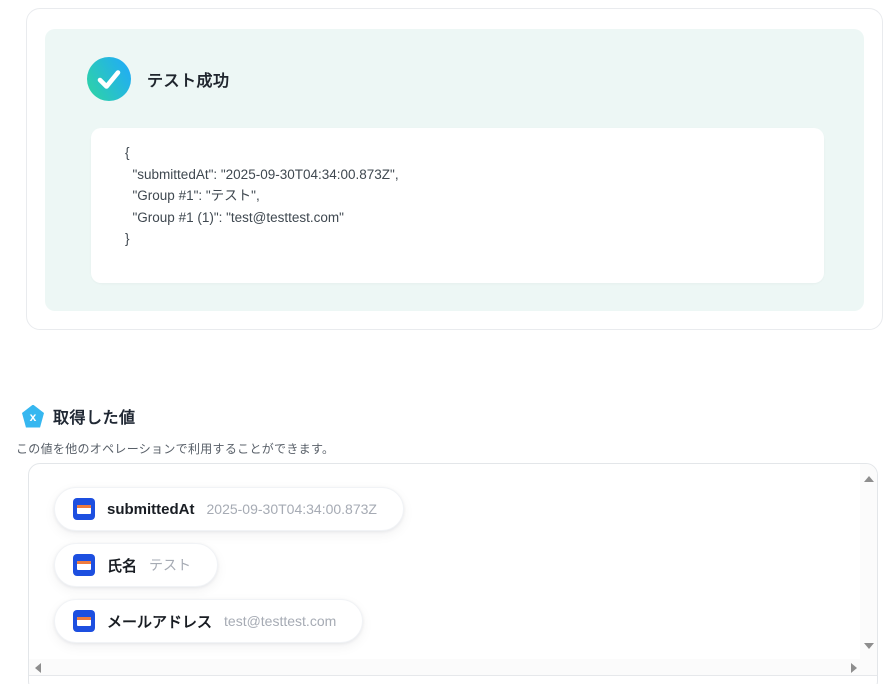  I want to click on scroll-left-arrow-icon, so click(38, 667).